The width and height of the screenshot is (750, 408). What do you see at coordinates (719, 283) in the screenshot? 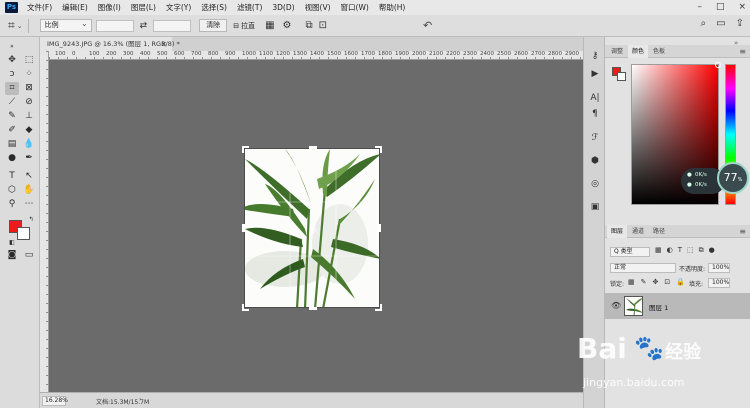
I see `fill-field: 100%` at bounding box center [719, 283].